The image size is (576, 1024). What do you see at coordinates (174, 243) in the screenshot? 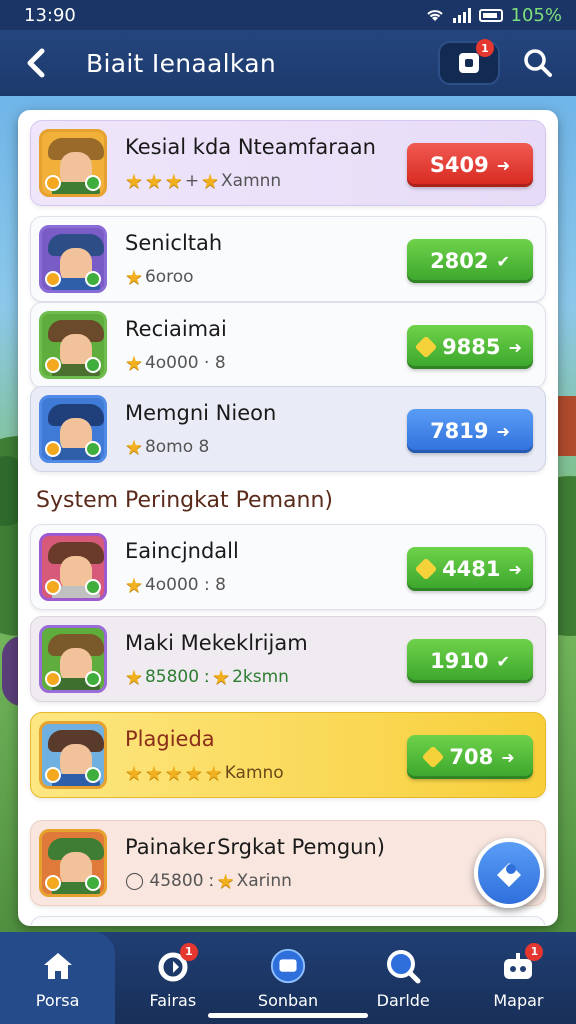
I see `player-name: Senicltah` at bounding box center [174, 243].